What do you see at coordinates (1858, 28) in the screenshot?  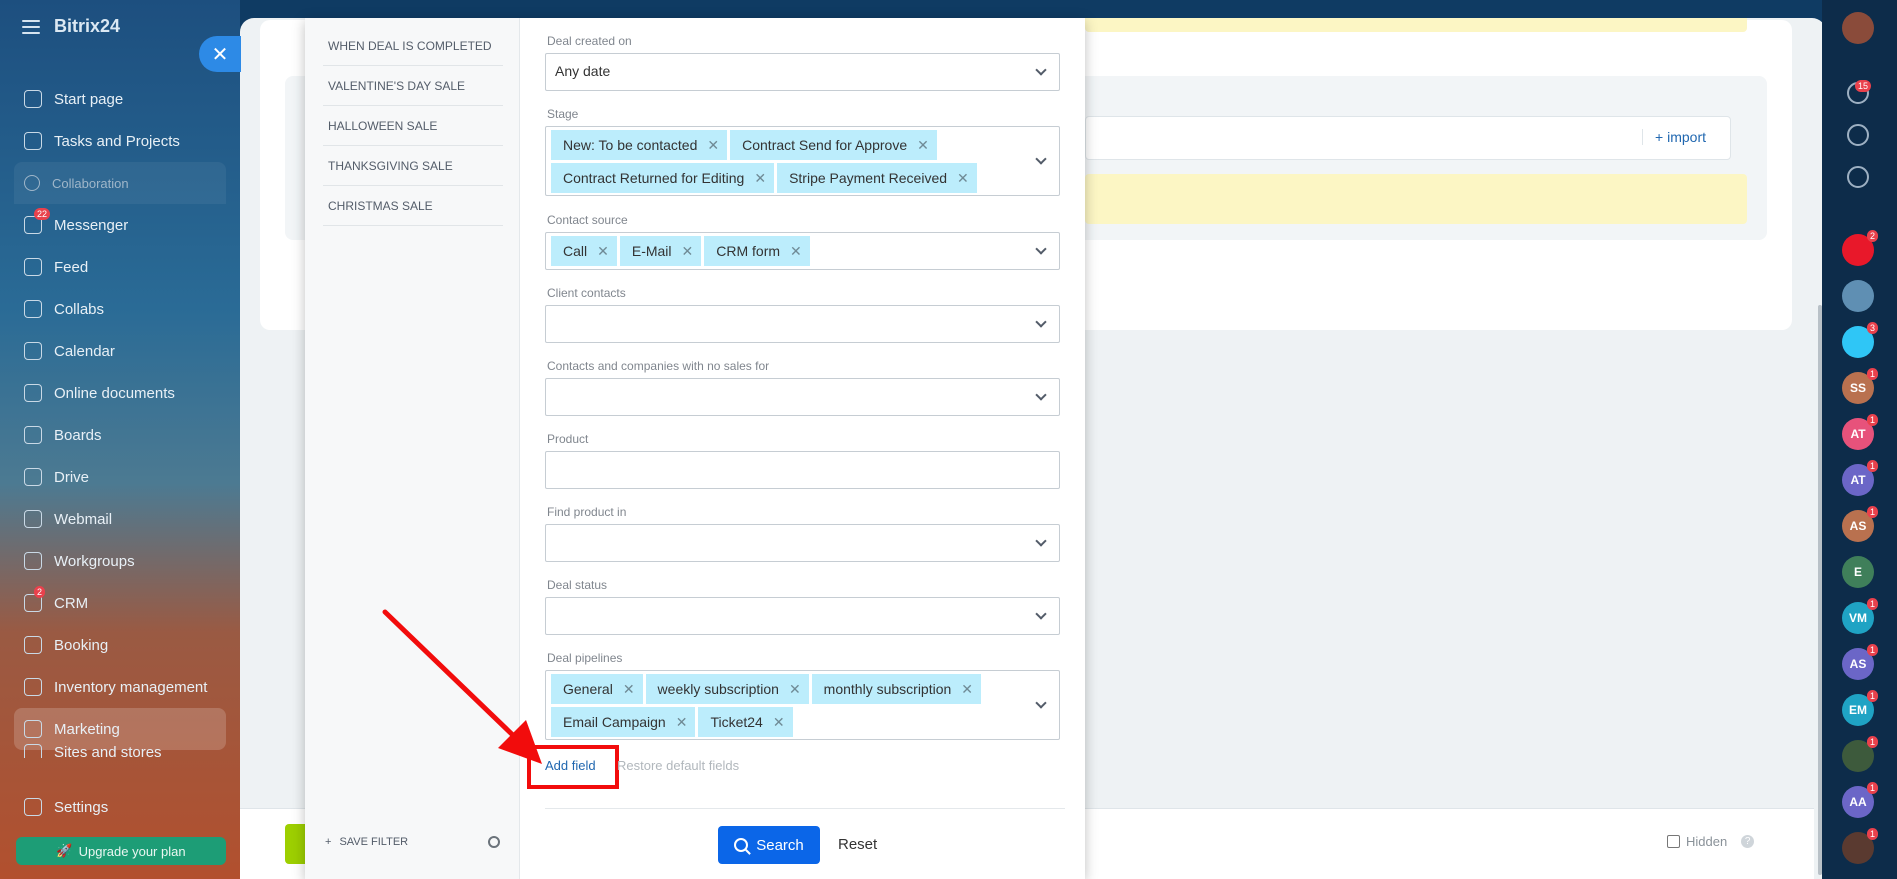 I see `avatar` at bounding box center [1858, 28].